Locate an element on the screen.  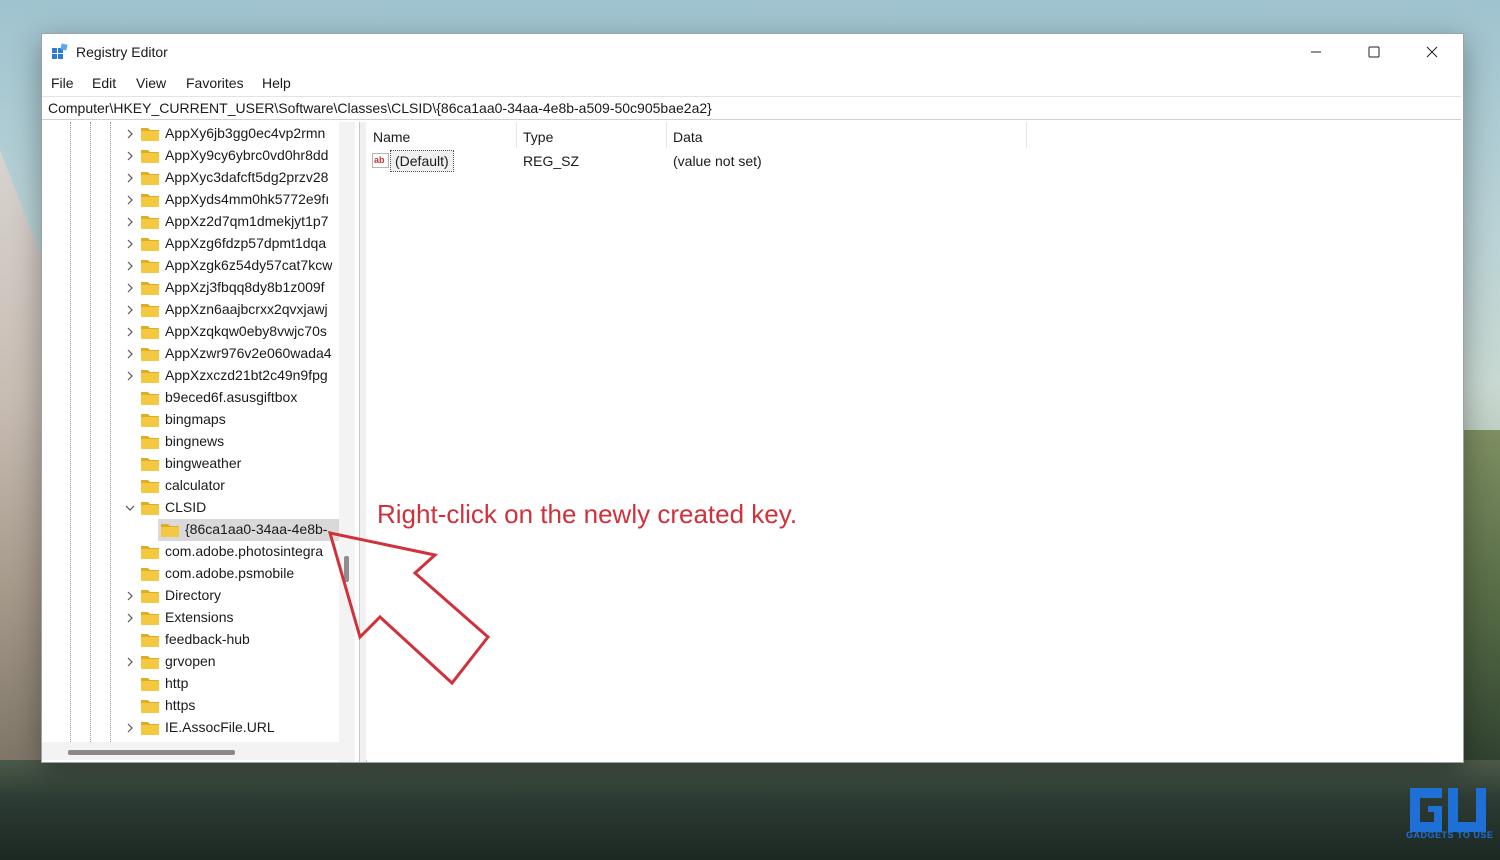
maximize-button is located at coordinates (1374, 52).